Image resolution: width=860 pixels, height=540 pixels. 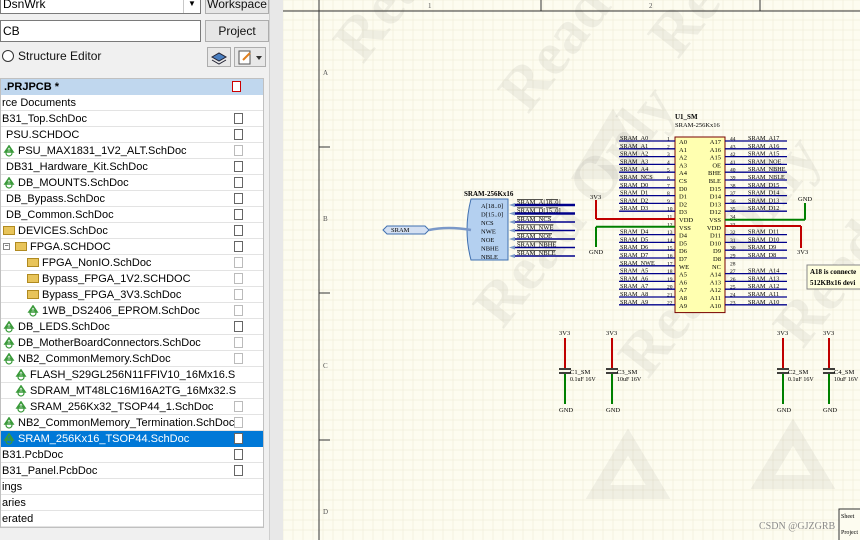 I want to click on tree-item: − FPGA.SCHDOC, so click(x=132, y=247).